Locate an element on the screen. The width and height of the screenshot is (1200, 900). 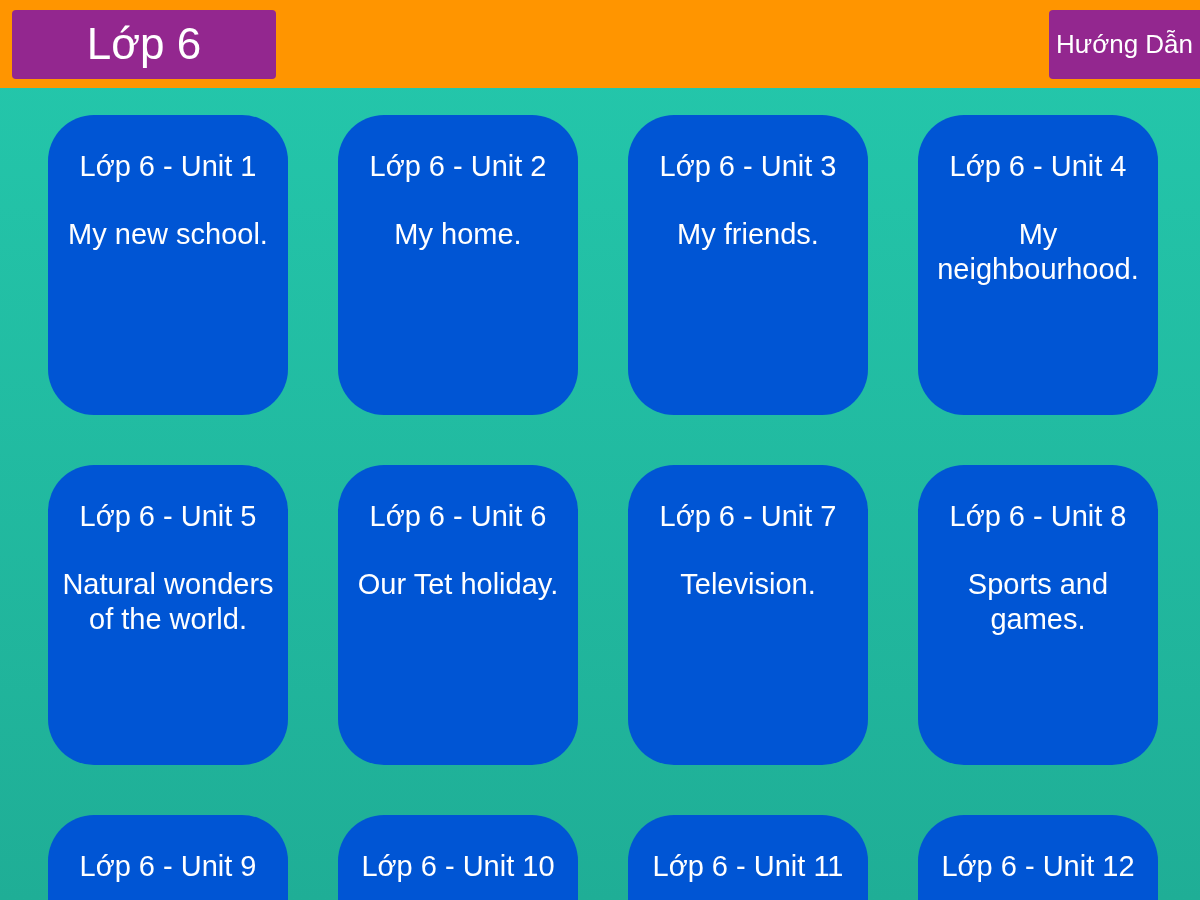
unit-topic: Sports and games. is located at coordinates (1038, 602).